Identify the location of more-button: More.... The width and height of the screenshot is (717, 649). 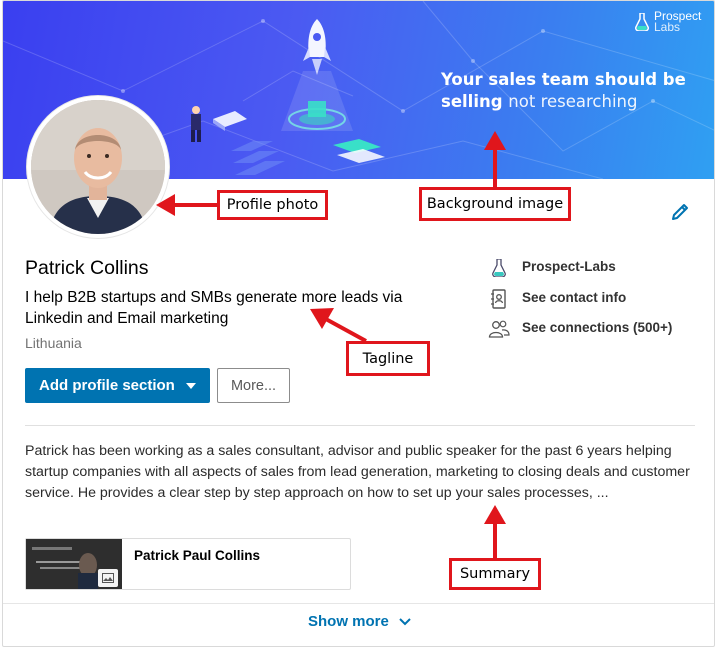
(253, 385).